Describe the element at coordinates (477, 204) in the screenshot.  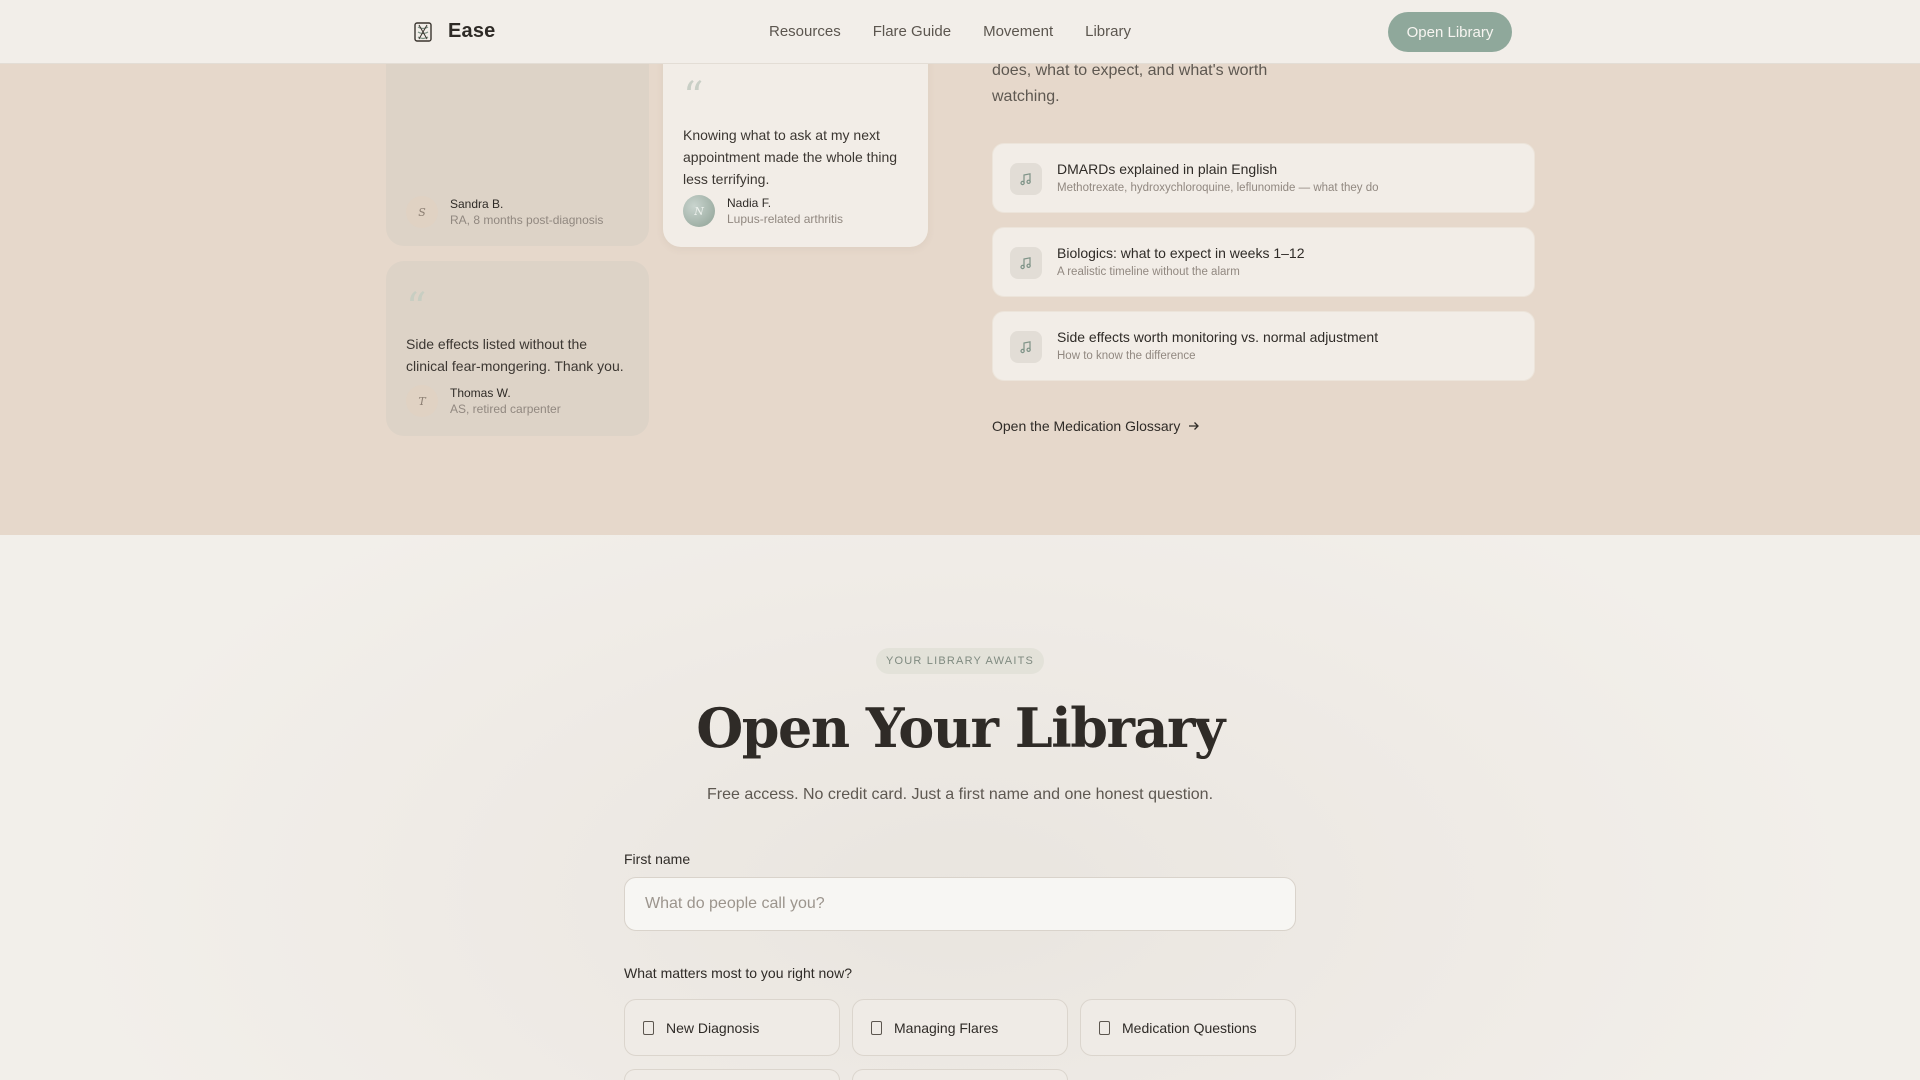
I see `author-name: Sandra B.` at that location.